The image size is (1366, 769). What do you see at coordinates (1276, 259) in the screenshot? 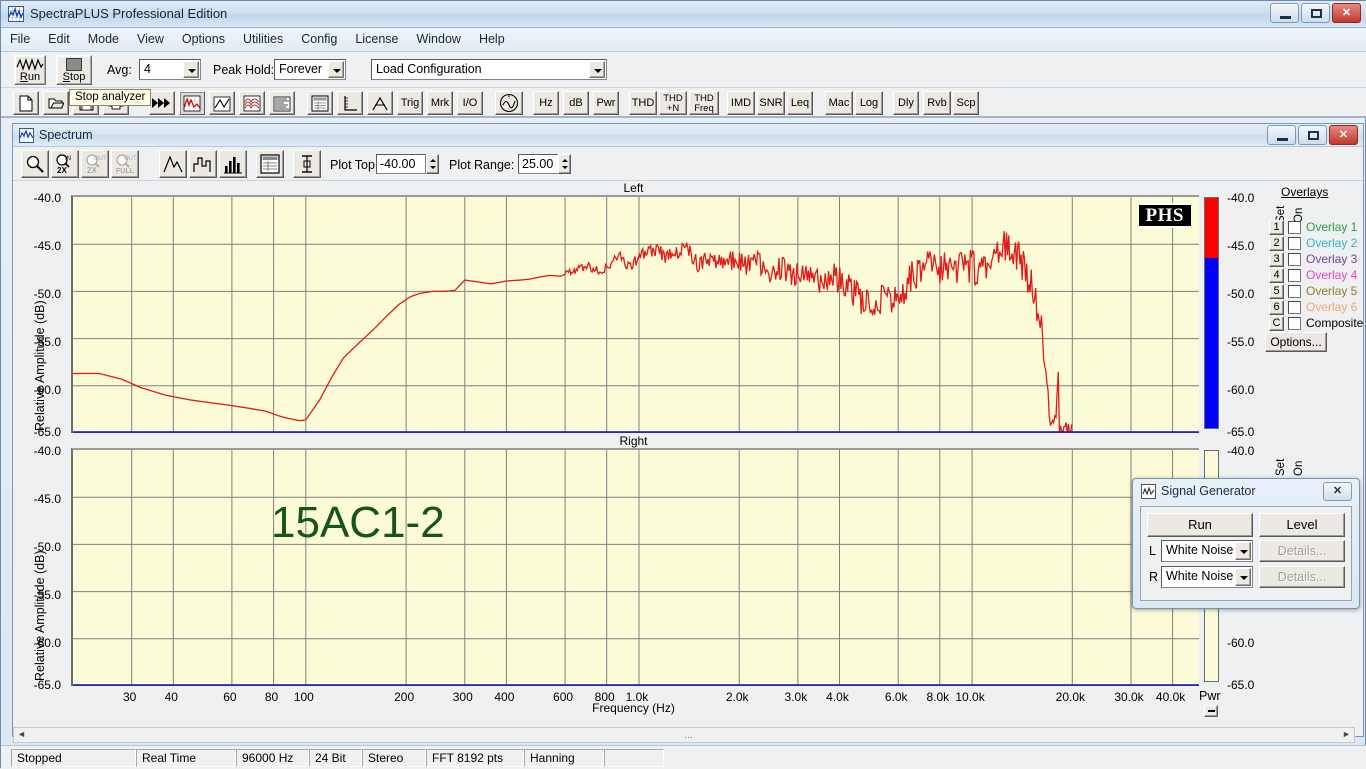
I see `overlay-set-button-3: 3` at bounding box center [1276, 259].